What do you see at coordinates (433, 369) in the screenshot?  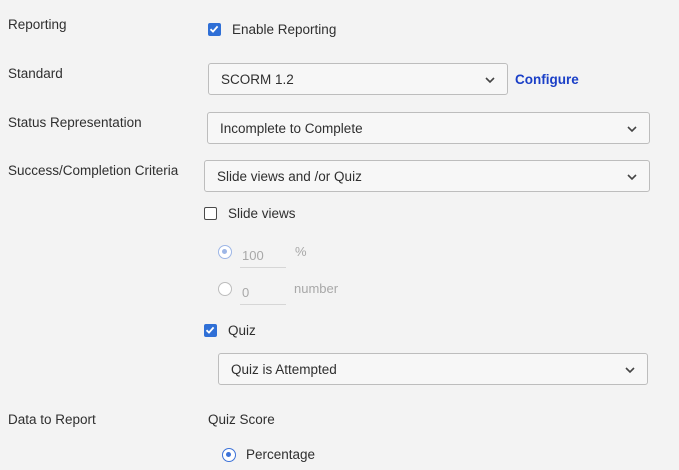 I see `quiz-criteria-select: Quiz is Attempted` at bounding box center [433, 369].